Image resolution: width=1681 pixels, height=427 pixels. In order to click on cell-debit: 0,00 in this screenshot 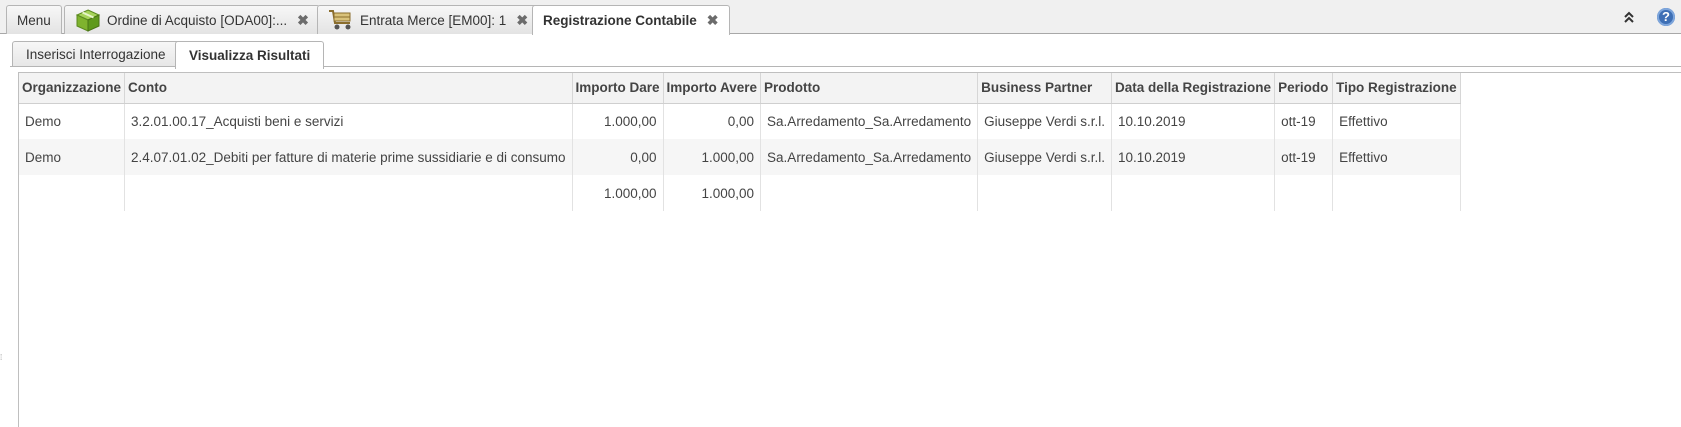, I will do `click(618, 157)`.